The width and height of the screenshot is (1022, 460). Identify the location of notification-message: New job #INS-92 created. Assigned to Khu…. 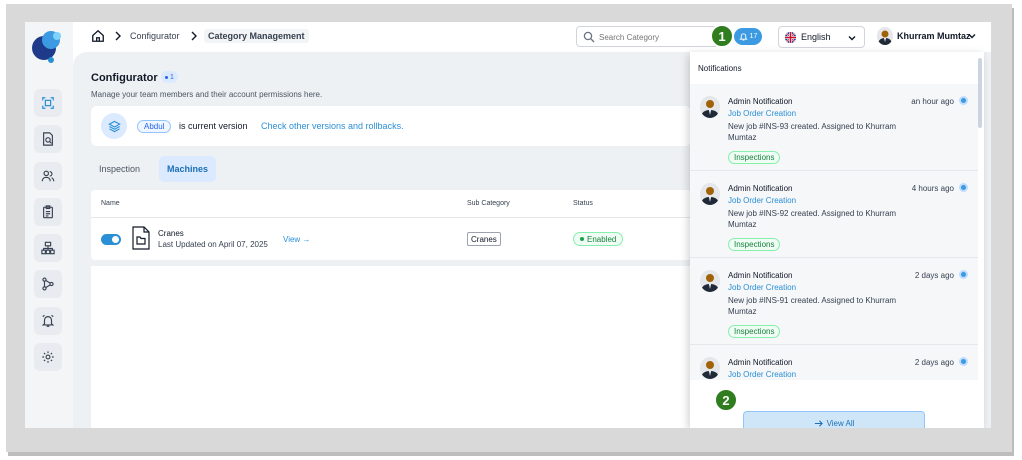
(812, 219).